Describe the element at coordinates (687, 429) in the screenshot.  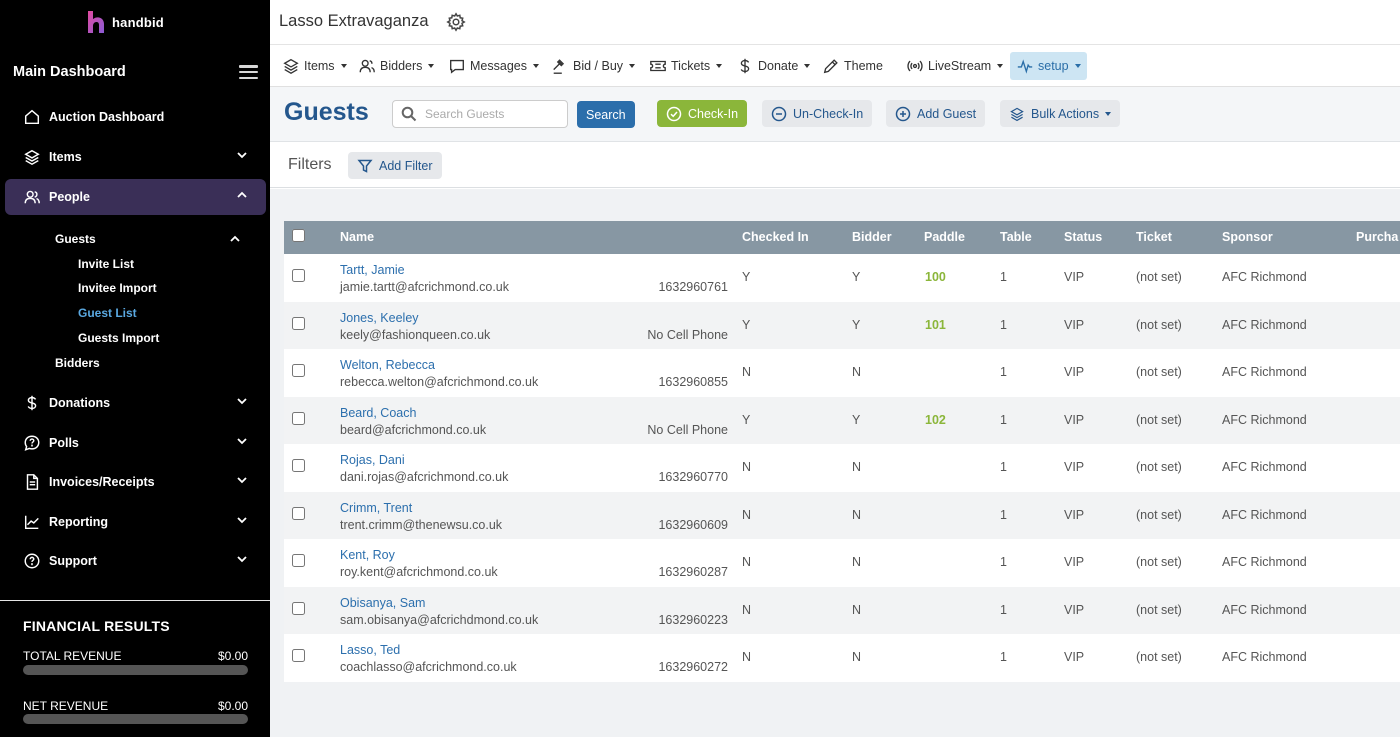
I see `guest-phone: No Cell Phone` at that location.